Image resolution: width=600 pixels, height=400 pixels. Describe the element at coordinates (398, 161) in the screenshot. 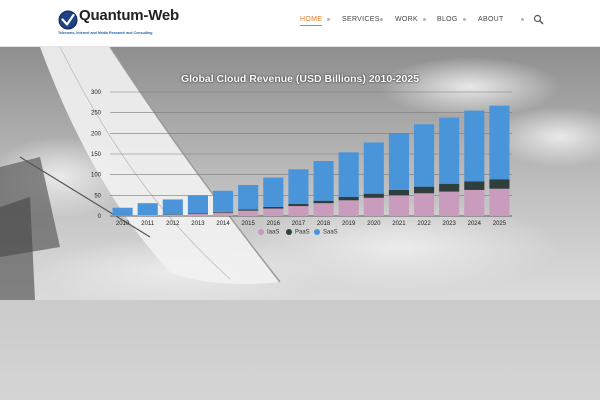

I see `bar-saas-2021` at that location.